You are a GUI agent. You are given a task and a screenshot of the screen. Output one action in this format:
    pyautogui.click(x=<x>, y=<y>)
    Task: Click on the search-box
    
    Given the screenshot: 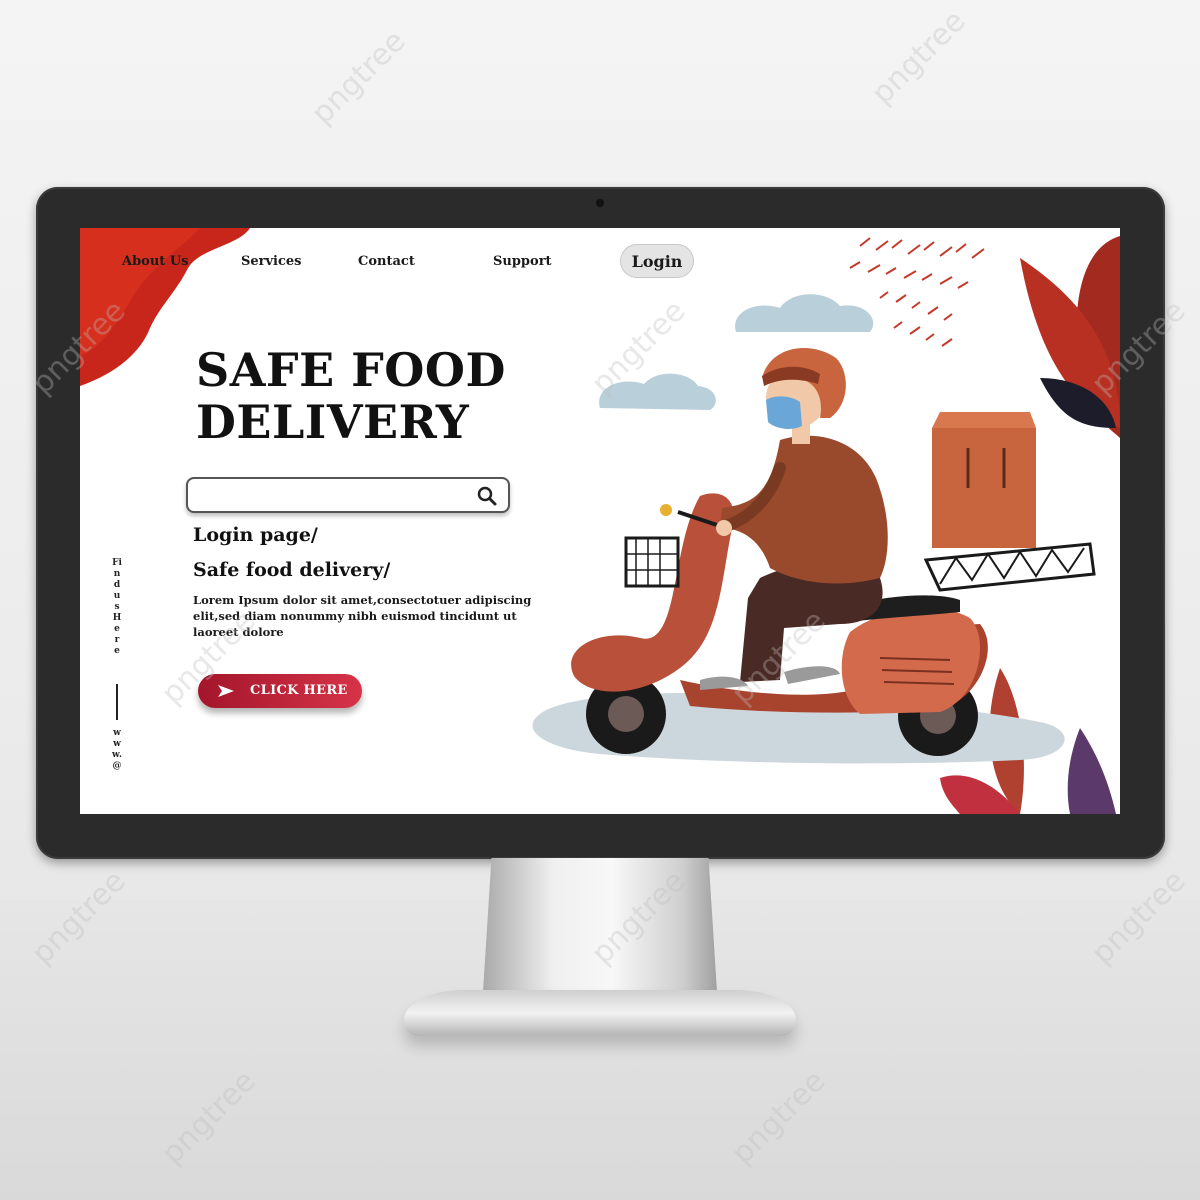 What is the action you would take?
    pyautogui.click(x=348, y=495)
    